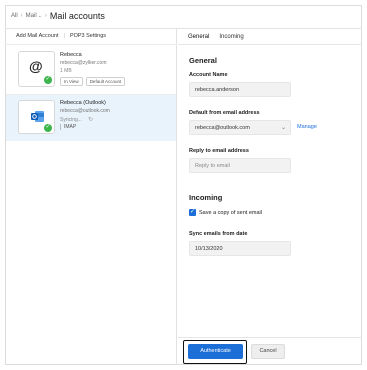 The height and width of the screenshot is (370, 367). I want to click on pop3-settings-button: POP3 Settings, so click(88, 36).